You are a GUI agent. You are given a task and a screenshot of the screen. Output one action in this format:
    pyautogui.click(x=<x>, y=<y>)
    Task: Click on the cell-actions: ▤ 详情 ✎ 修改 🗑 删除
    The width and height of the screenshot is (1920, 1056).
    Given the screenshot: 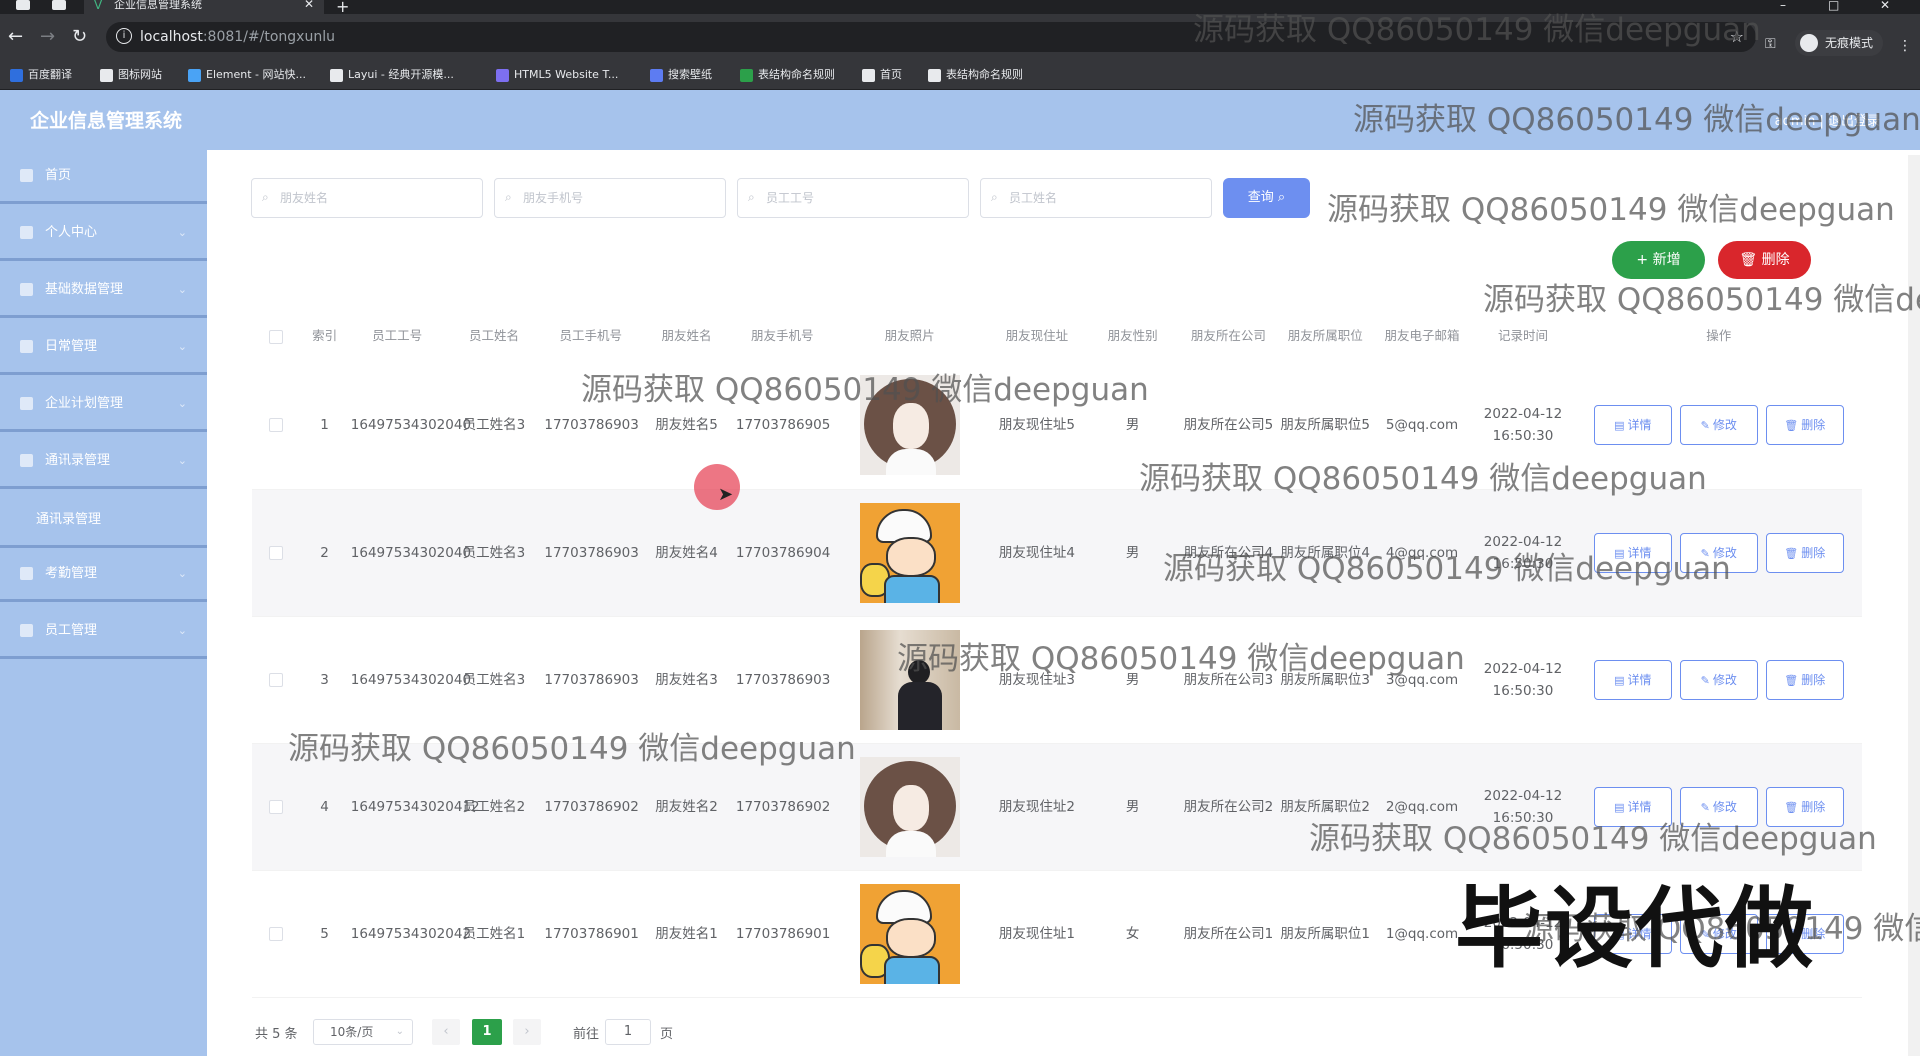 What is the action you would take?
    pyautogui.click(x=1718, y=680)
    